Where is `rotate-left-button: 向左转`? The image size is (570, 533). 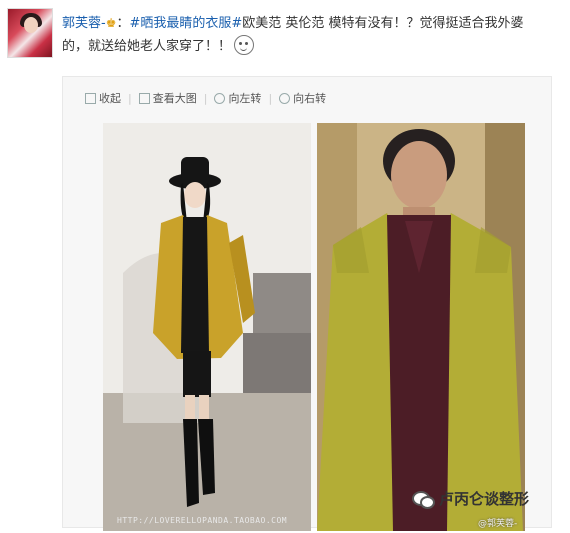 rotate-left-button: 向左转 is located at coordinates (237, 98).